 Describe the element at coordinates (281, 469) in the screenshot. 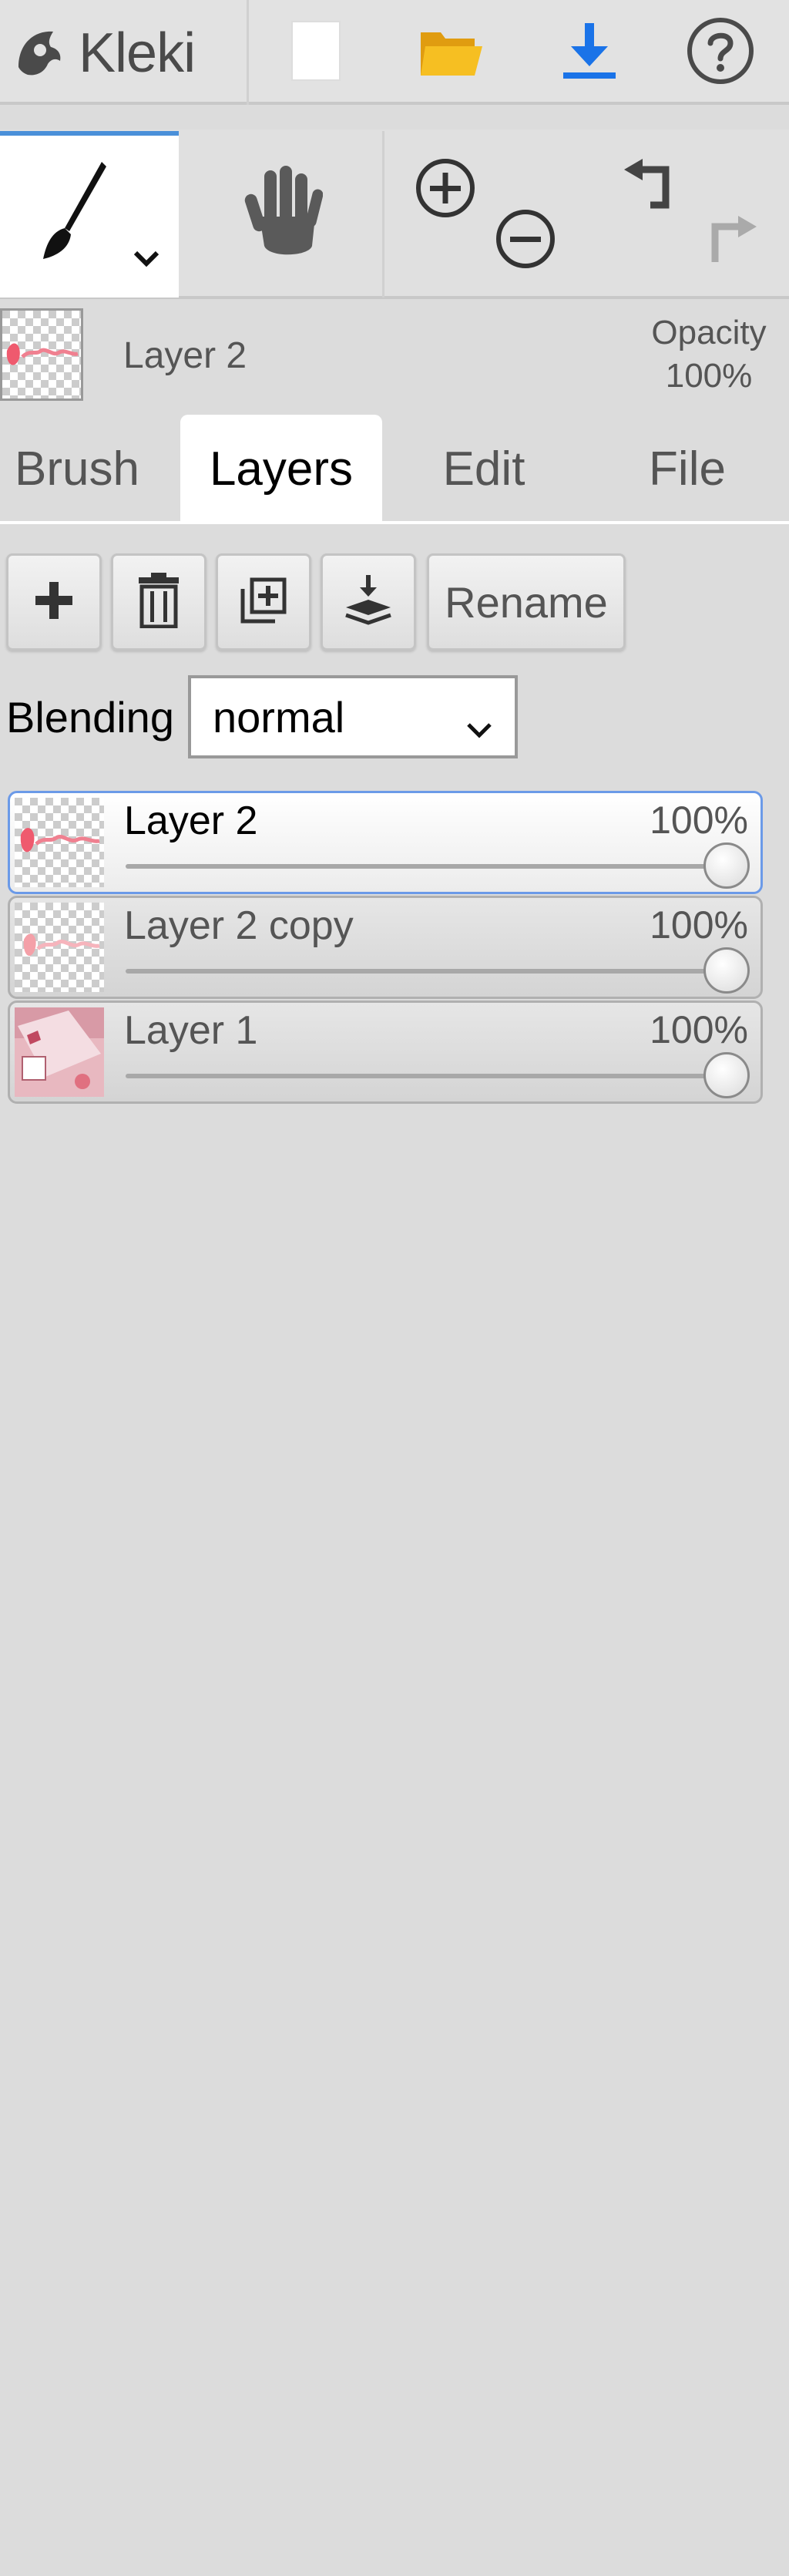

I see `tab-layers: Layers` at that location.